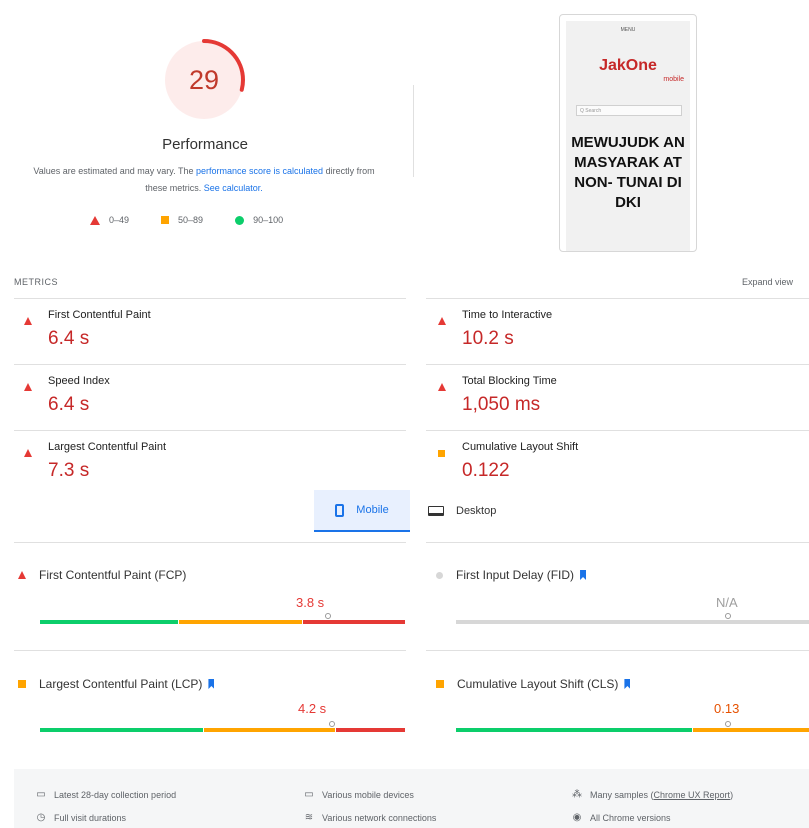 This screenshot has width=809, height=828. Describe the element at coordinates (115, 794) in the screenshot. I see `footer-text: Latest 28-day collection period` at that location.